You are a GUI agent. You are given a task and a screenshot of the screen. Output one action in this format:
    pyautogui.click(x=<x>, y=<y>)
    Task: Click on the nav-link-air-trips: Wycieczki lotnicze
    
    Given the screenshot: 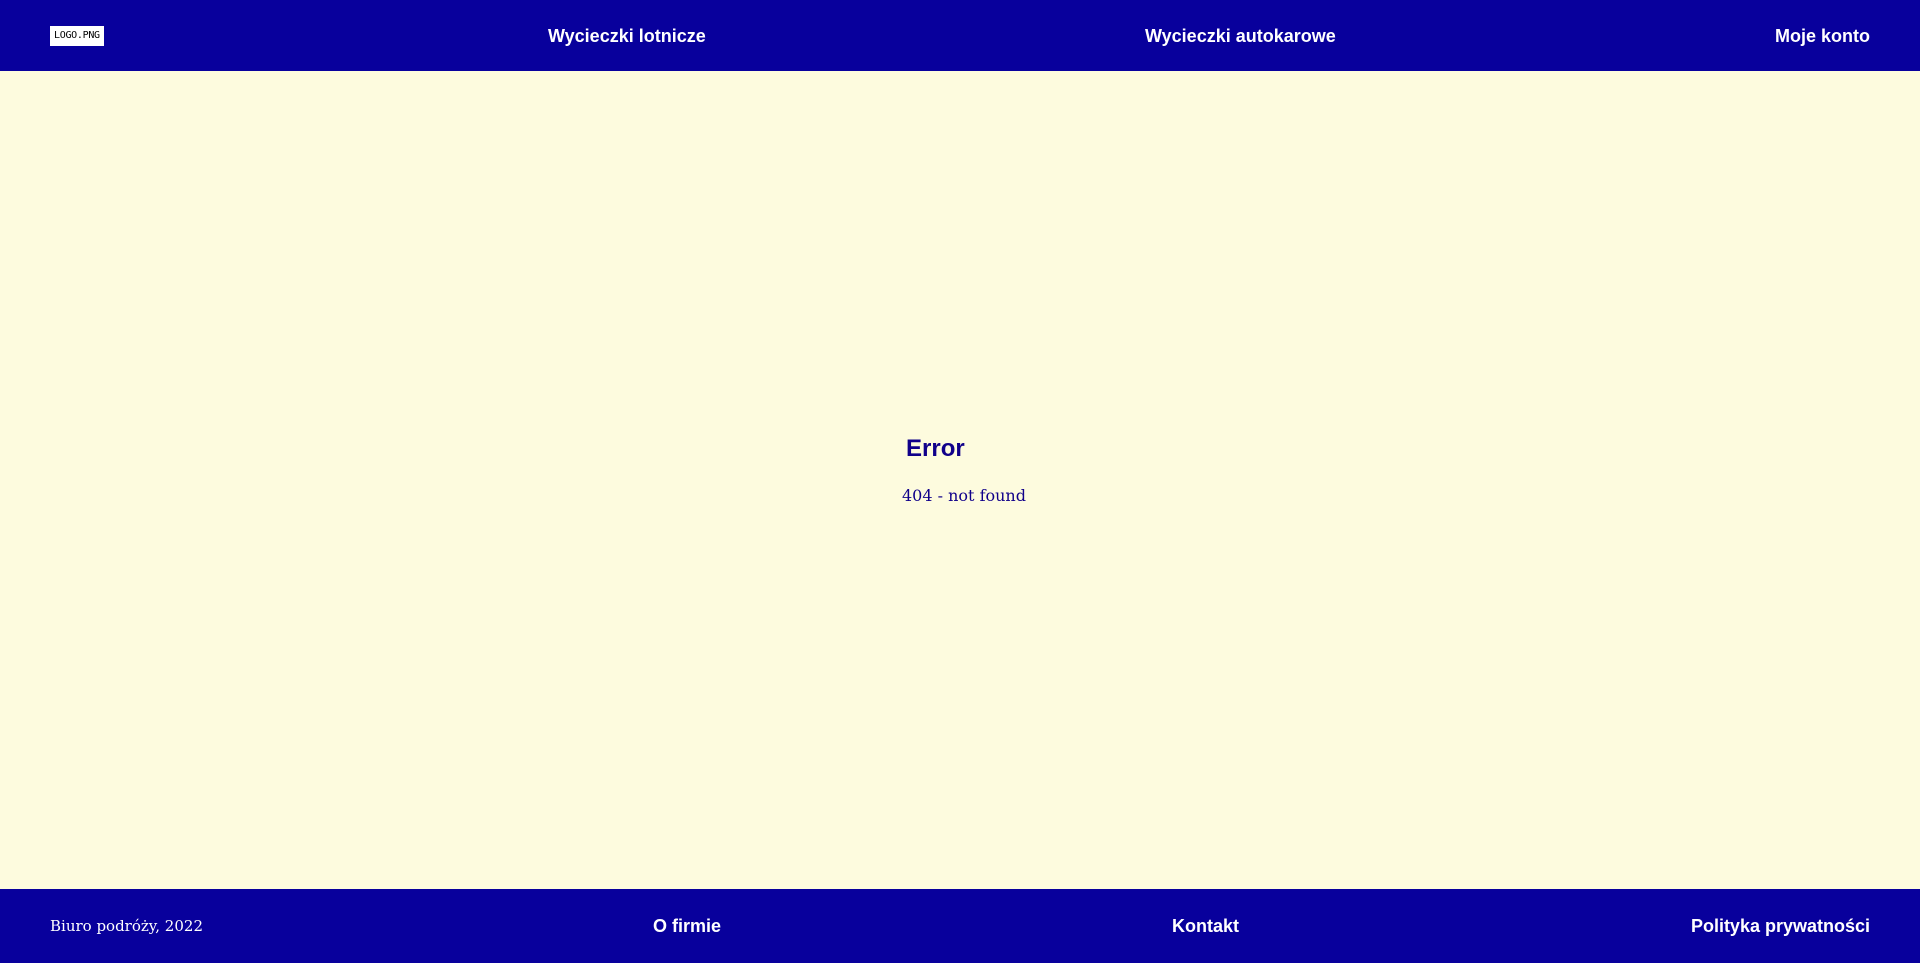 What is the action you would take?
    pyautogui.click(x=627, y=36)
    